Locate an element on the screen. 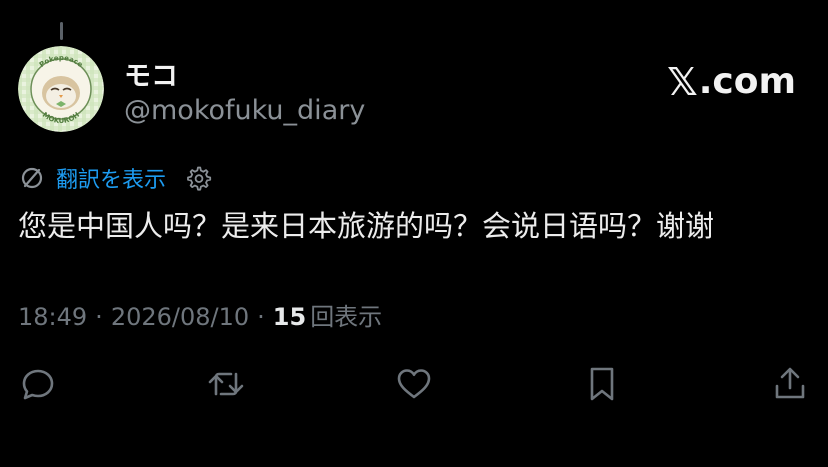 This screenshot has width=828, height=467. post-time: 18:49 is located at coordinates (52, 317).